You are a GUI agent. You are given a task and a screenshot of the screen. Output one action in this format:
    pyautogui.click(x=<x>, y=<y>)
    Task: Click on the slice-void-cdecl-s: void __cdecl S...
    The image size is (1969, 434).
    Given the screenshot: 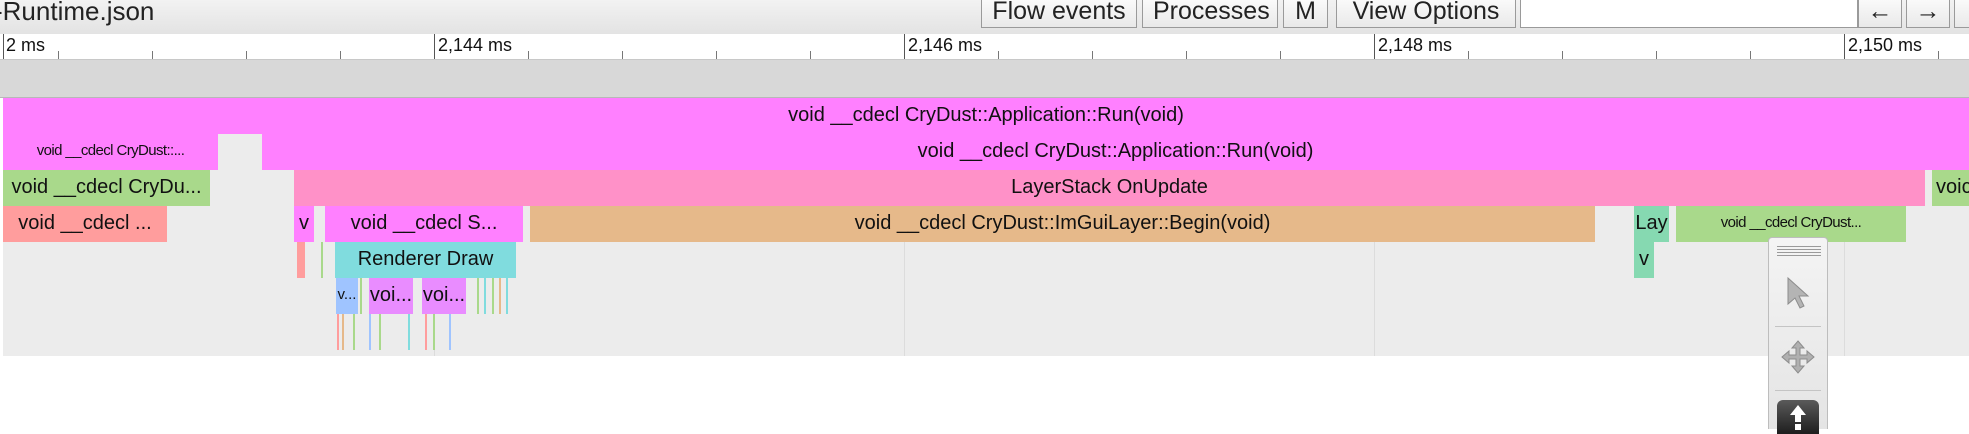 What is the action you would take?
    pyautogui.click(x=424, y=224)
    